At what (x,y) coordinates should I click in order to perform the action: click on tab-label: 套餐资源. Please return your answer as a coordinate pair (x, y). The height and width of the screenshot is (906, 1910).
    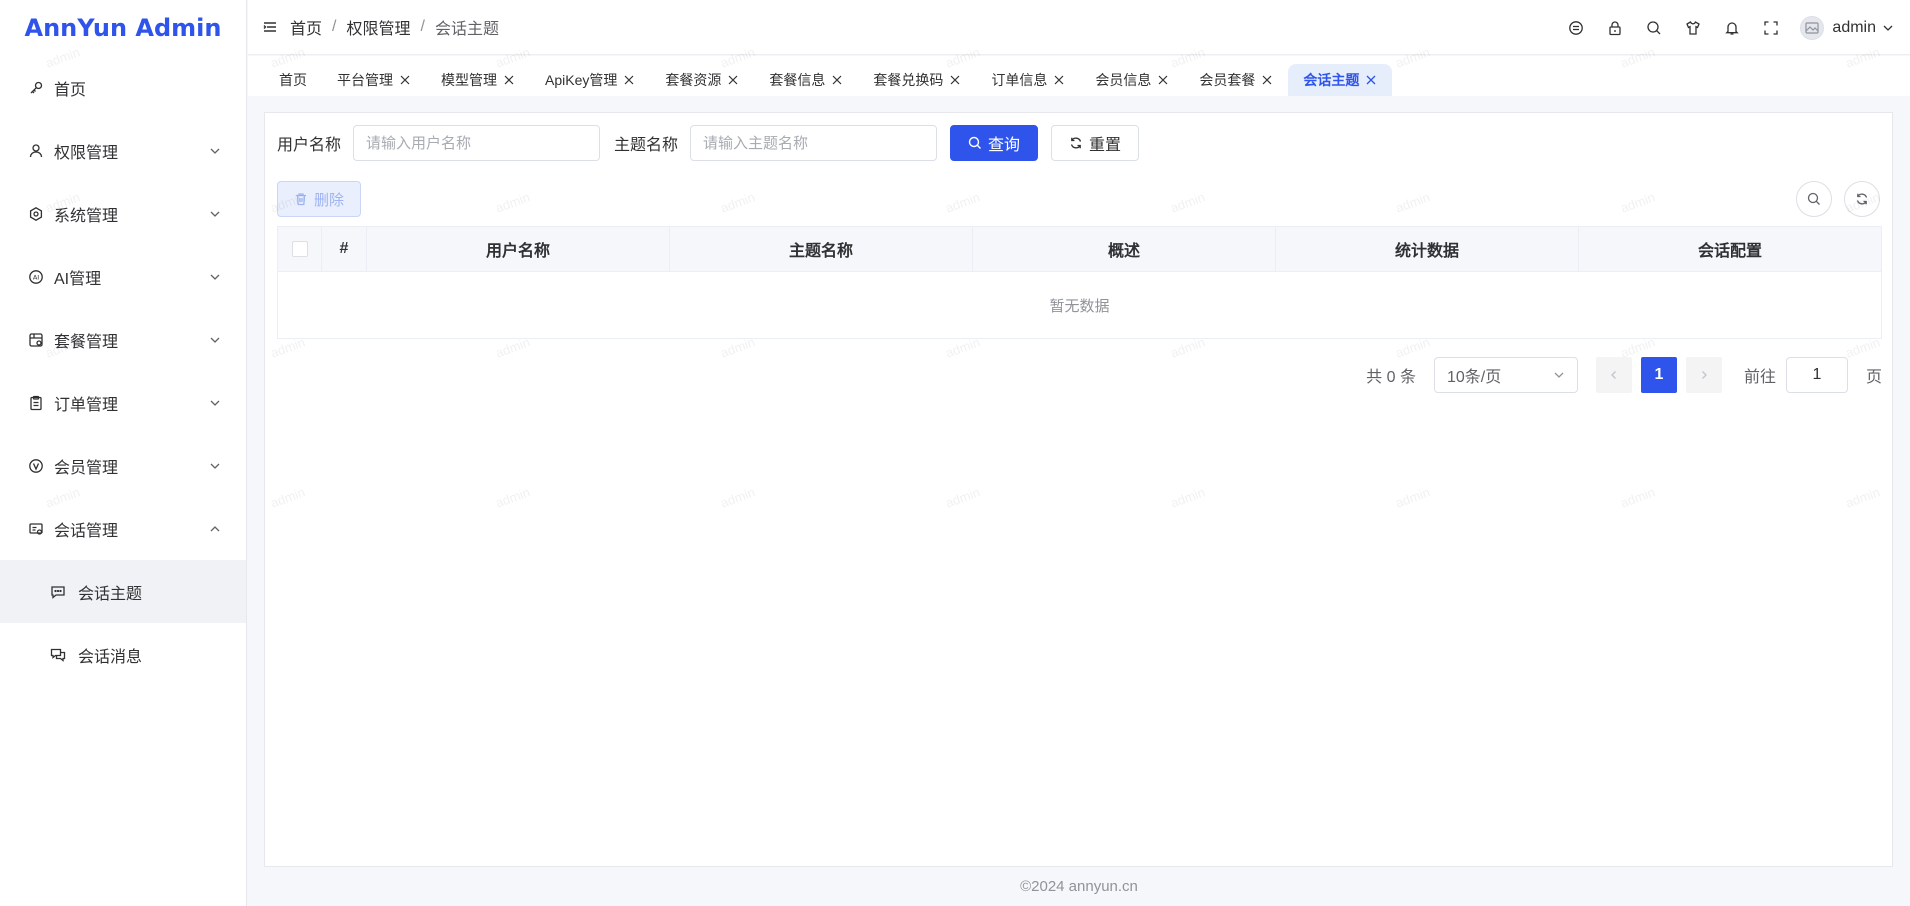
    Looking at the image, I should click on (693, 80).